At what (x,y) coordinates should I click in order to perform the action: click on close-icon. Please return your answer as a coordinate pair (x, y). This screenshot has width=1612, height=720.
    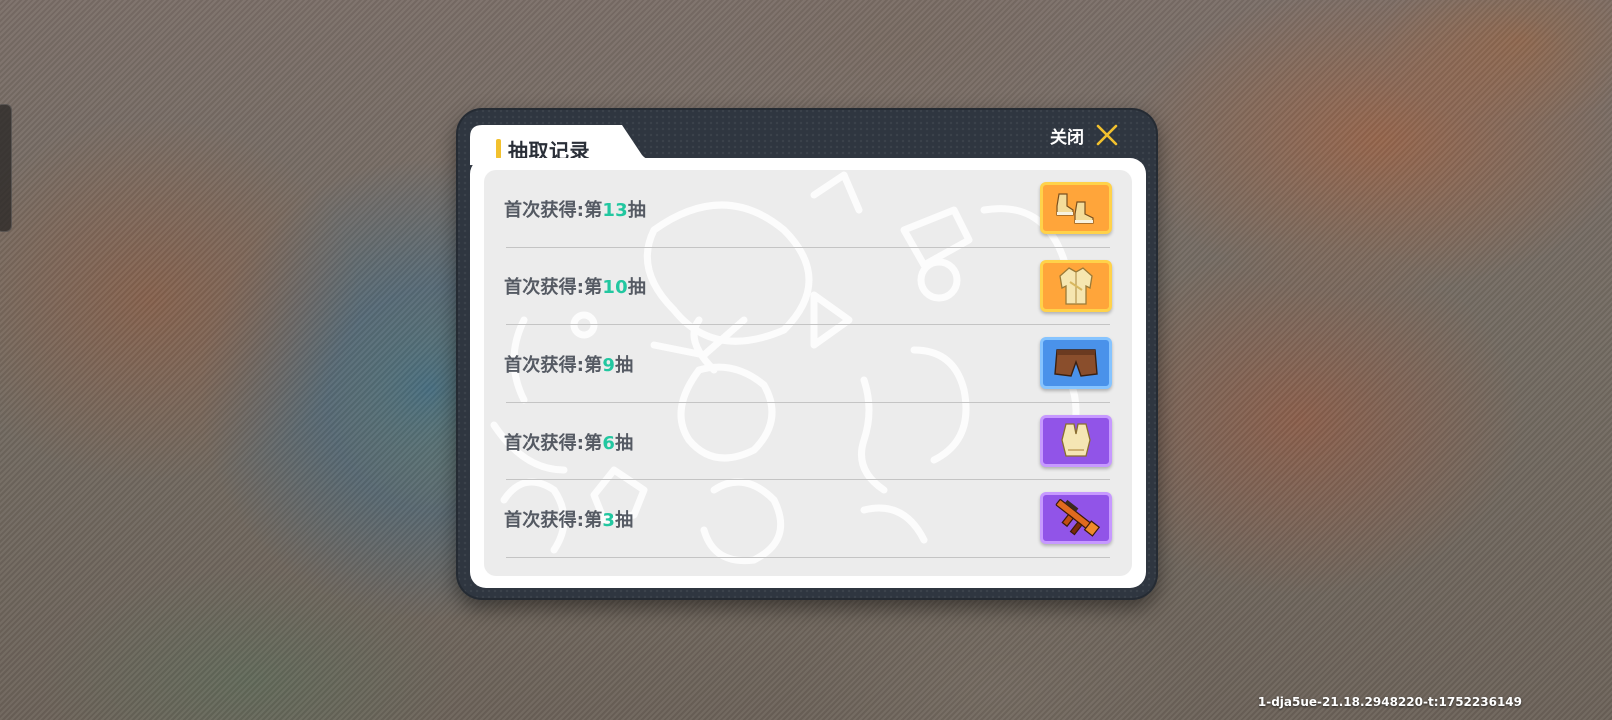
    Looking at the image, I should click on (1107, 135).